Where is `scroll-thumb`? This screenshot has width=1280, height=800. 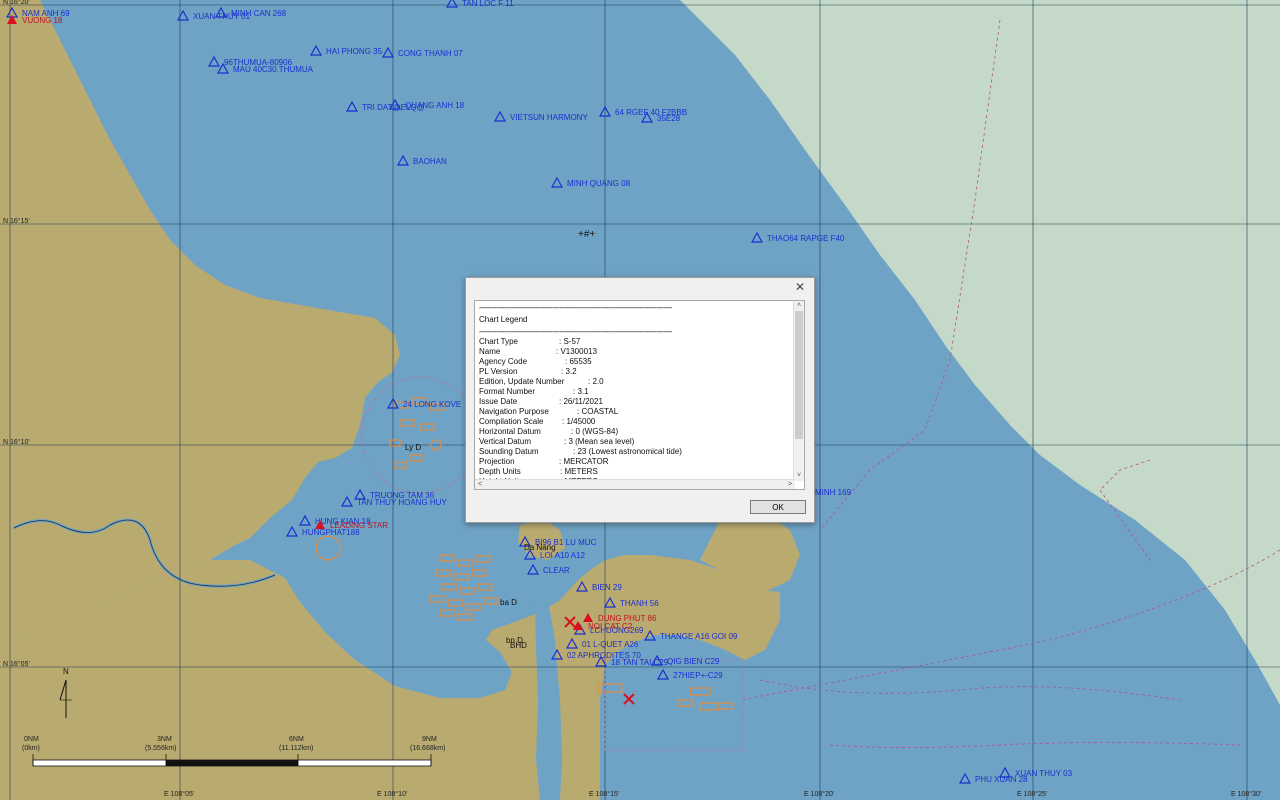 scroll-thumb is located at coordinates (799, 375).